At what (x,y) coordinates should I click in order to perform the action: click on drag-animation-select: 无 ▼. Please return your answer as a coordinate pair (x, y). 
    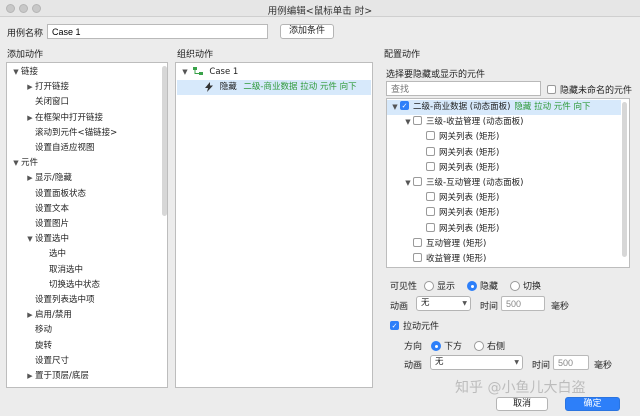
    Looking at the image, I should click on (476, 362).